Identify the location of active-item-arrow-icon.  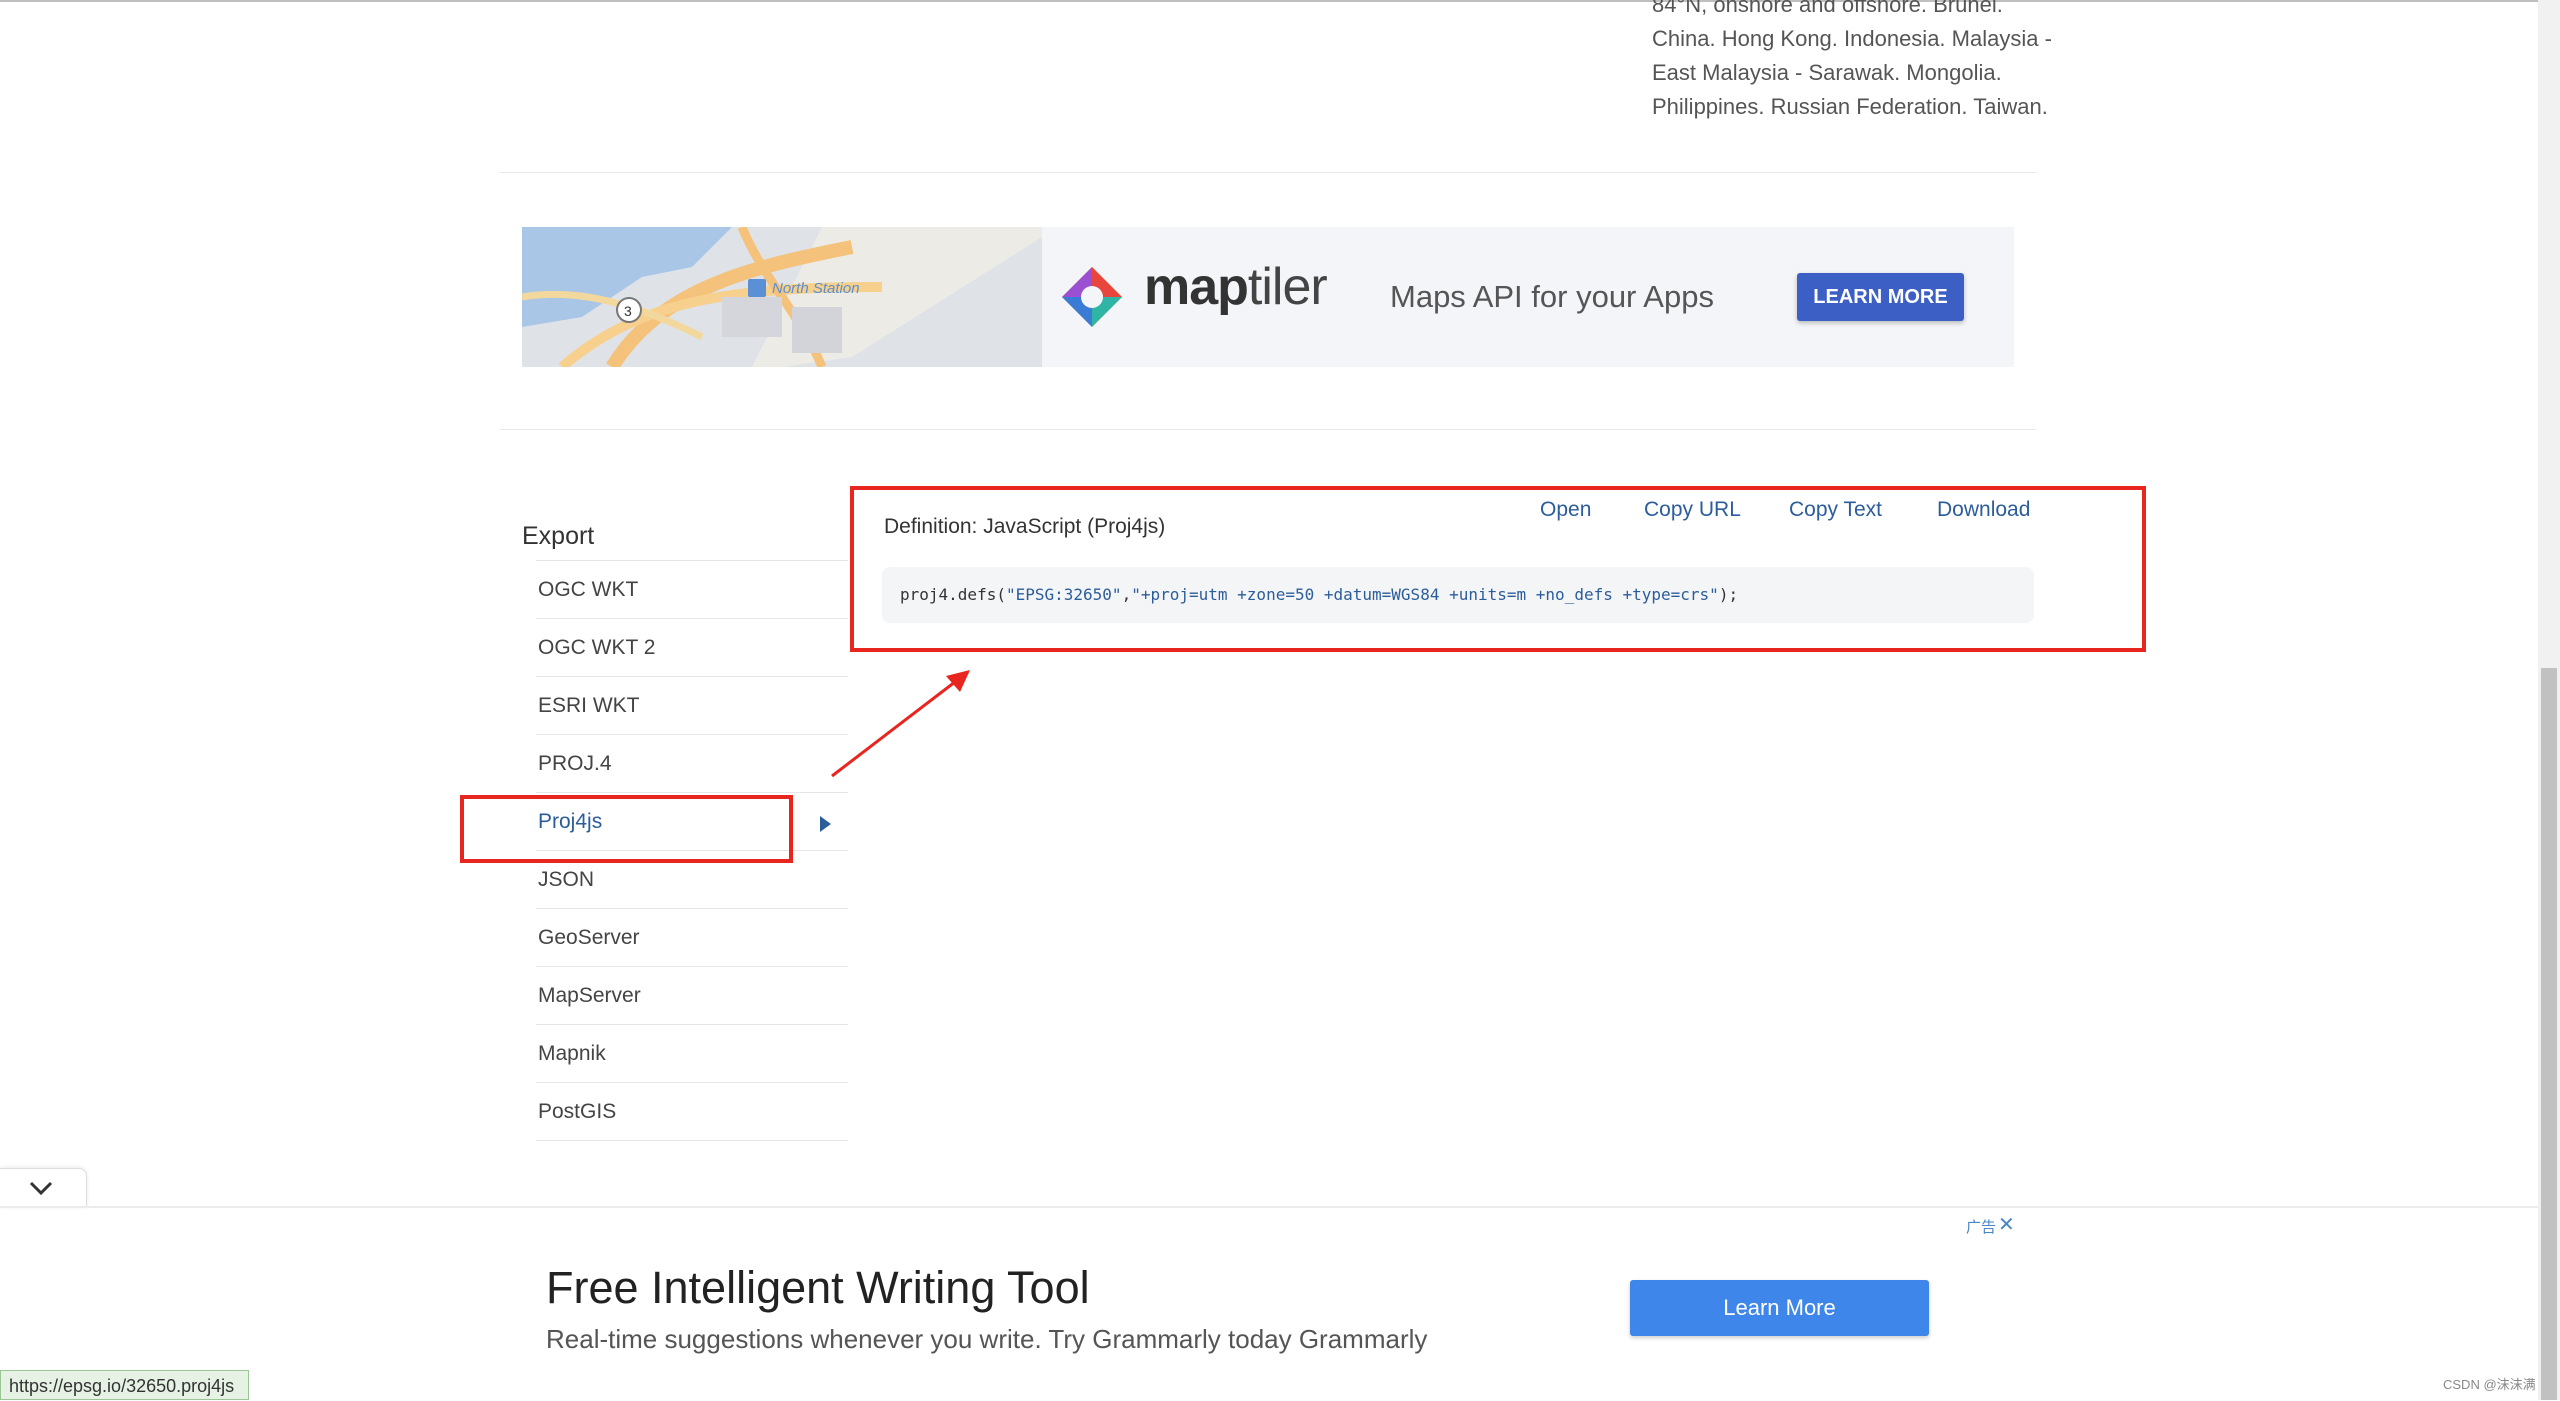
(825, 824).